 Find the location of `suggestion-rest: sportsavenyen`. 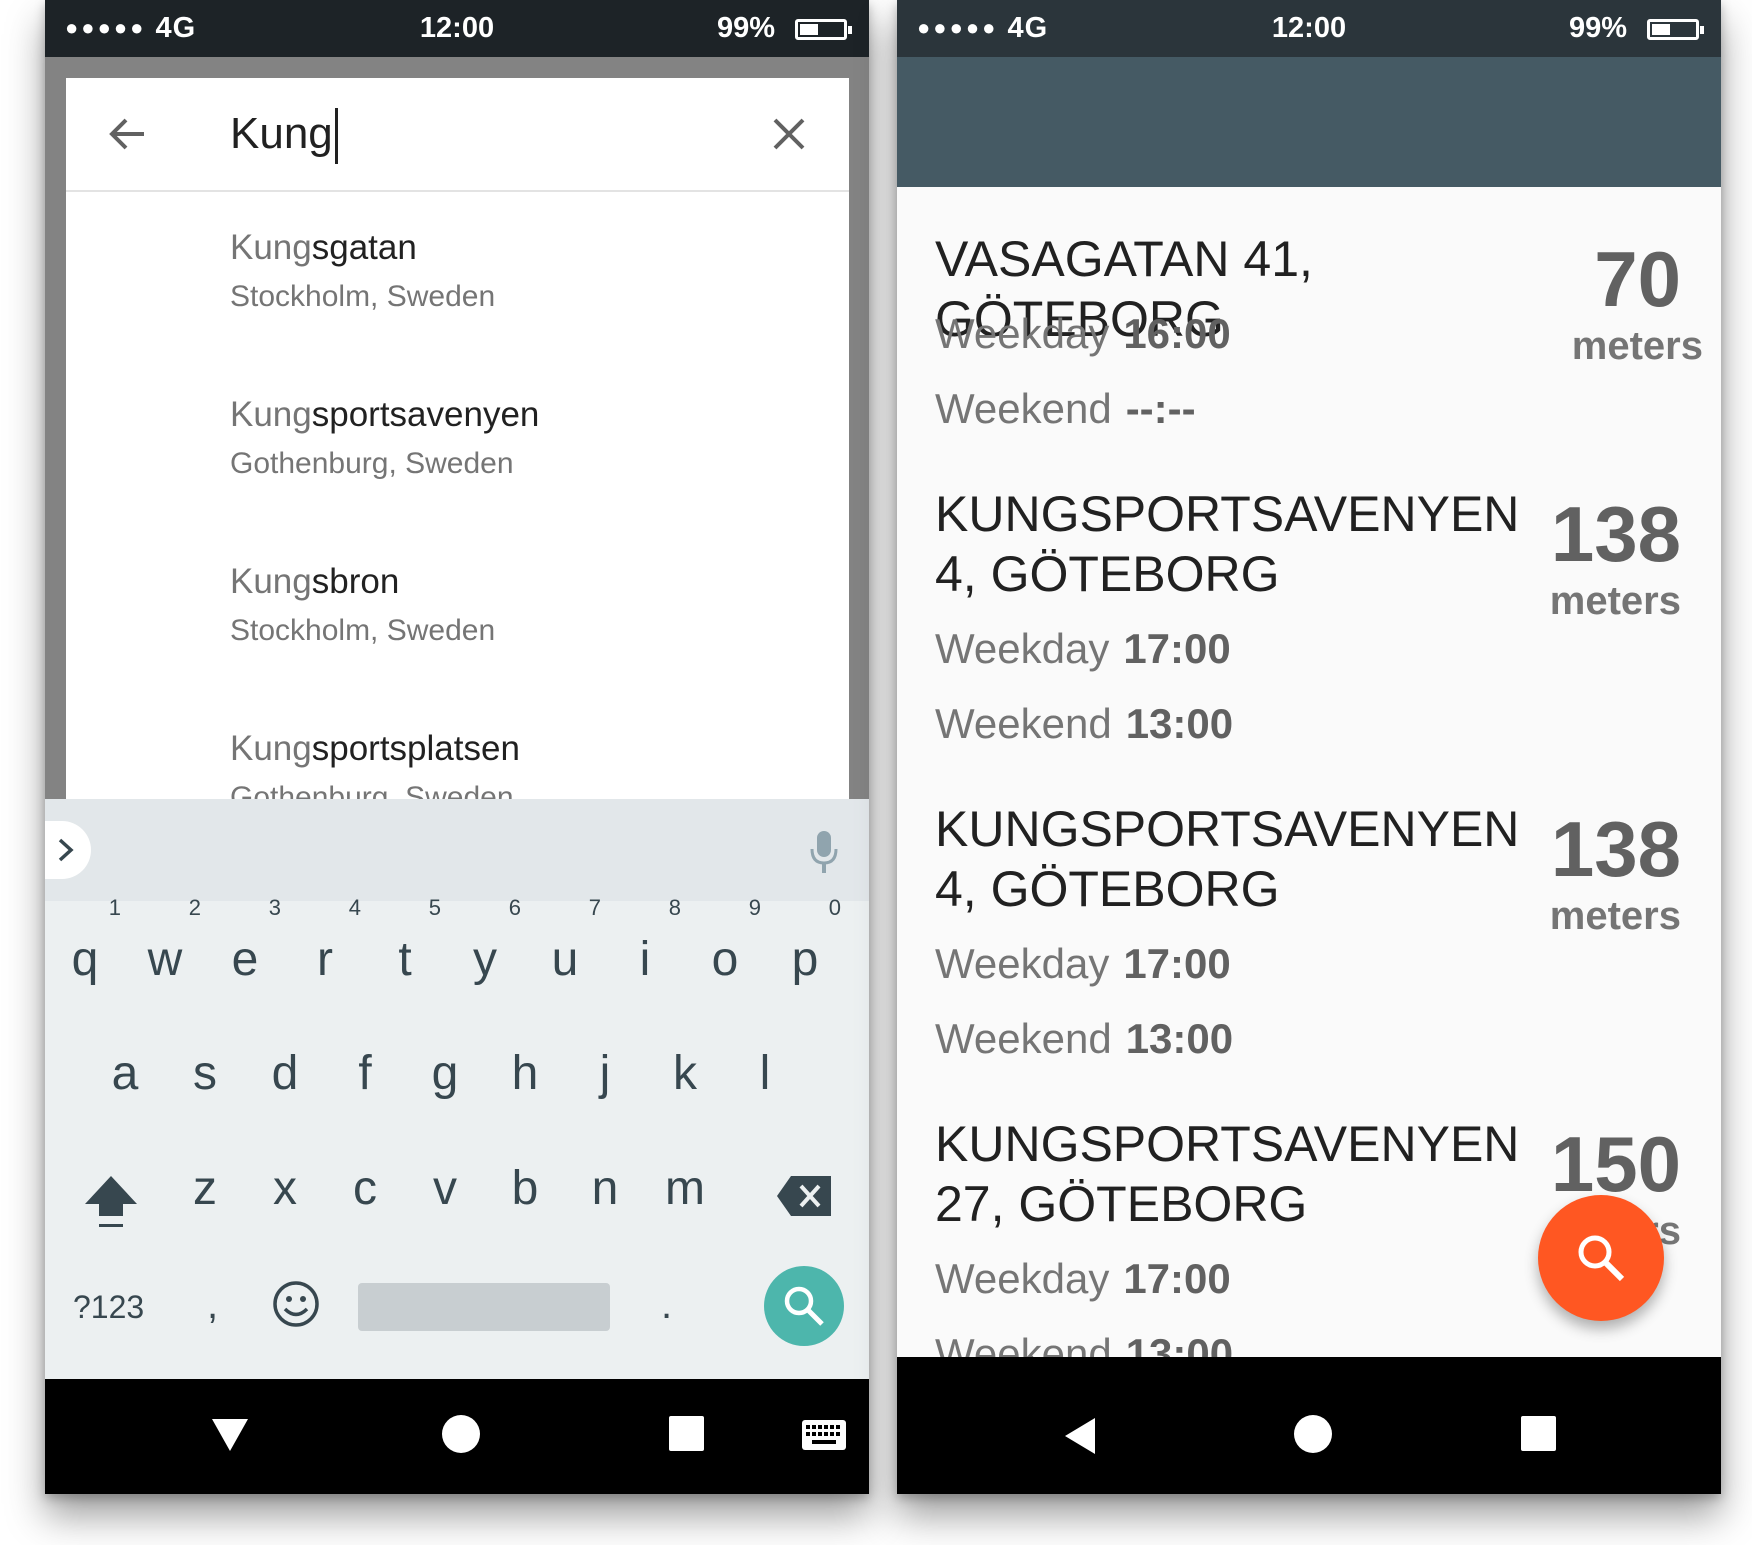

suggestion-rest: sportsavenyen is located at coordinates (425, 414).